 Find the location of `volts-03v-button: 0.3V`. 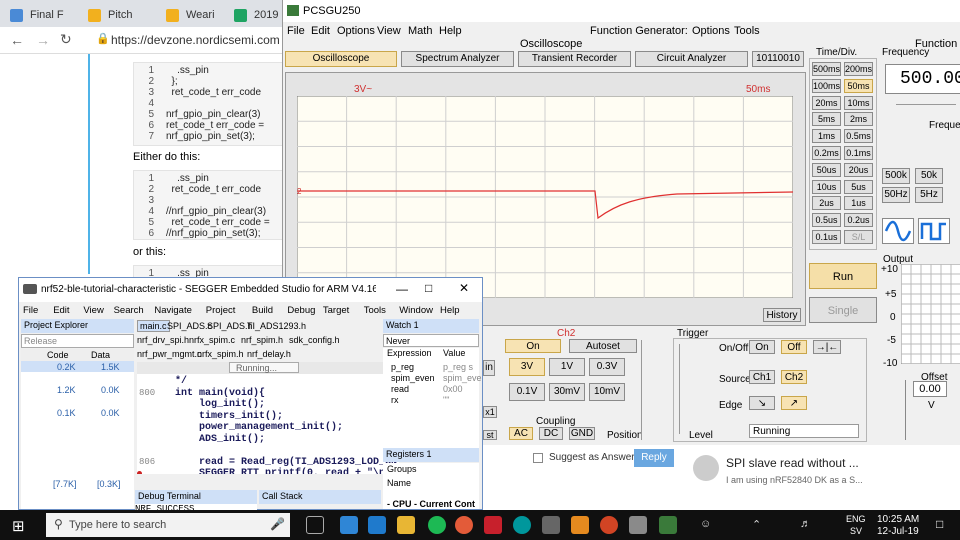

volts-03v-button: 0.3V is located at coordinates (607, 367).